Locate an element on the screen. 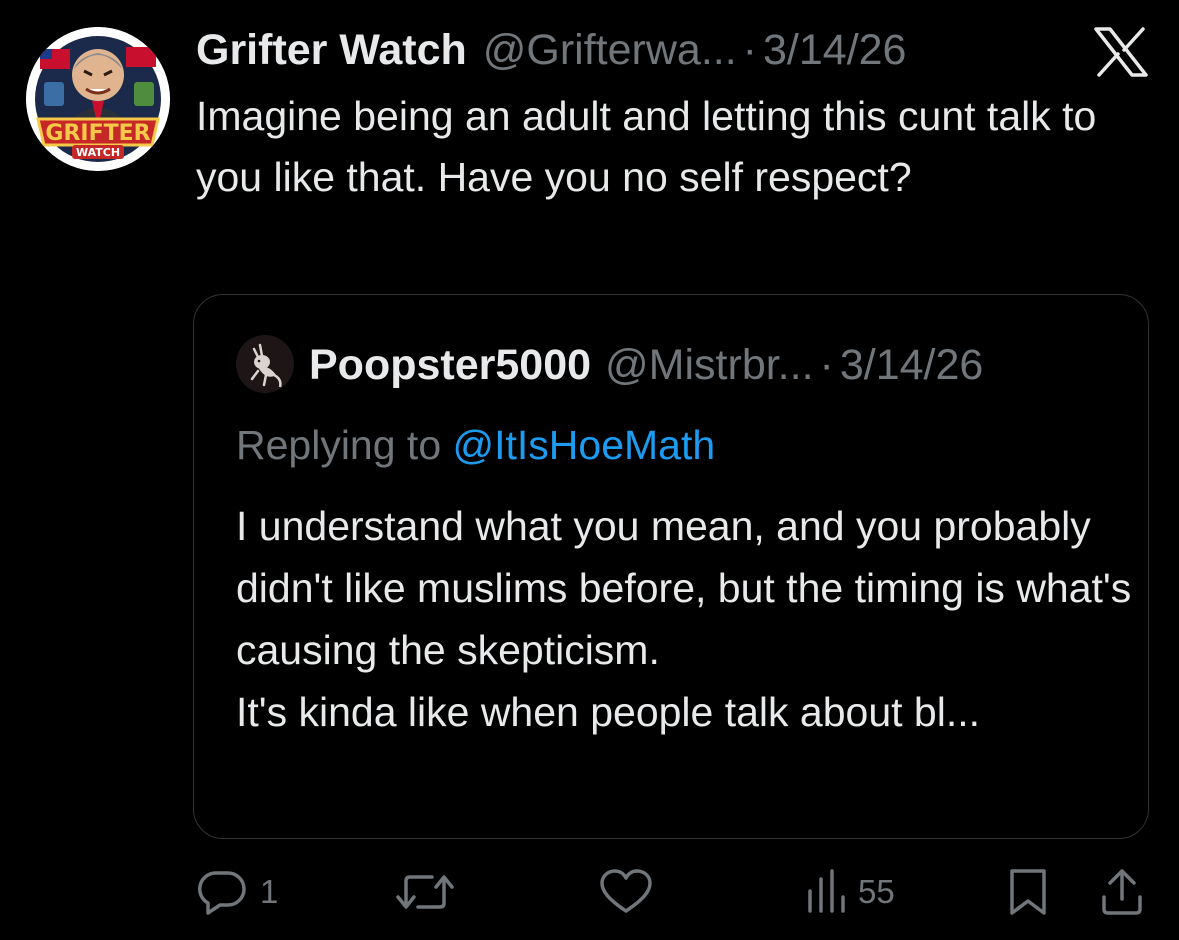 Image resolution: width=1179 pixels, height=940 pixels. replying-mention-link: @ItIsHoeMath is located at coordinates (584, 445).